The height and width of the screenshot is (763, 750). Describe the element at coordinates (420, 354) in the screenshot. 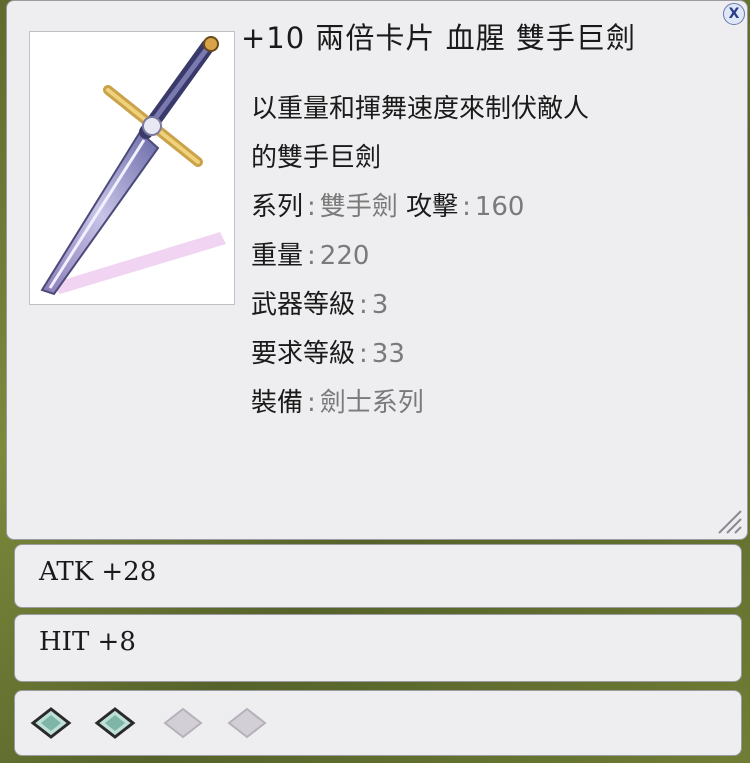

I see `stat-required-level-row: 要求等級:33` at that location.